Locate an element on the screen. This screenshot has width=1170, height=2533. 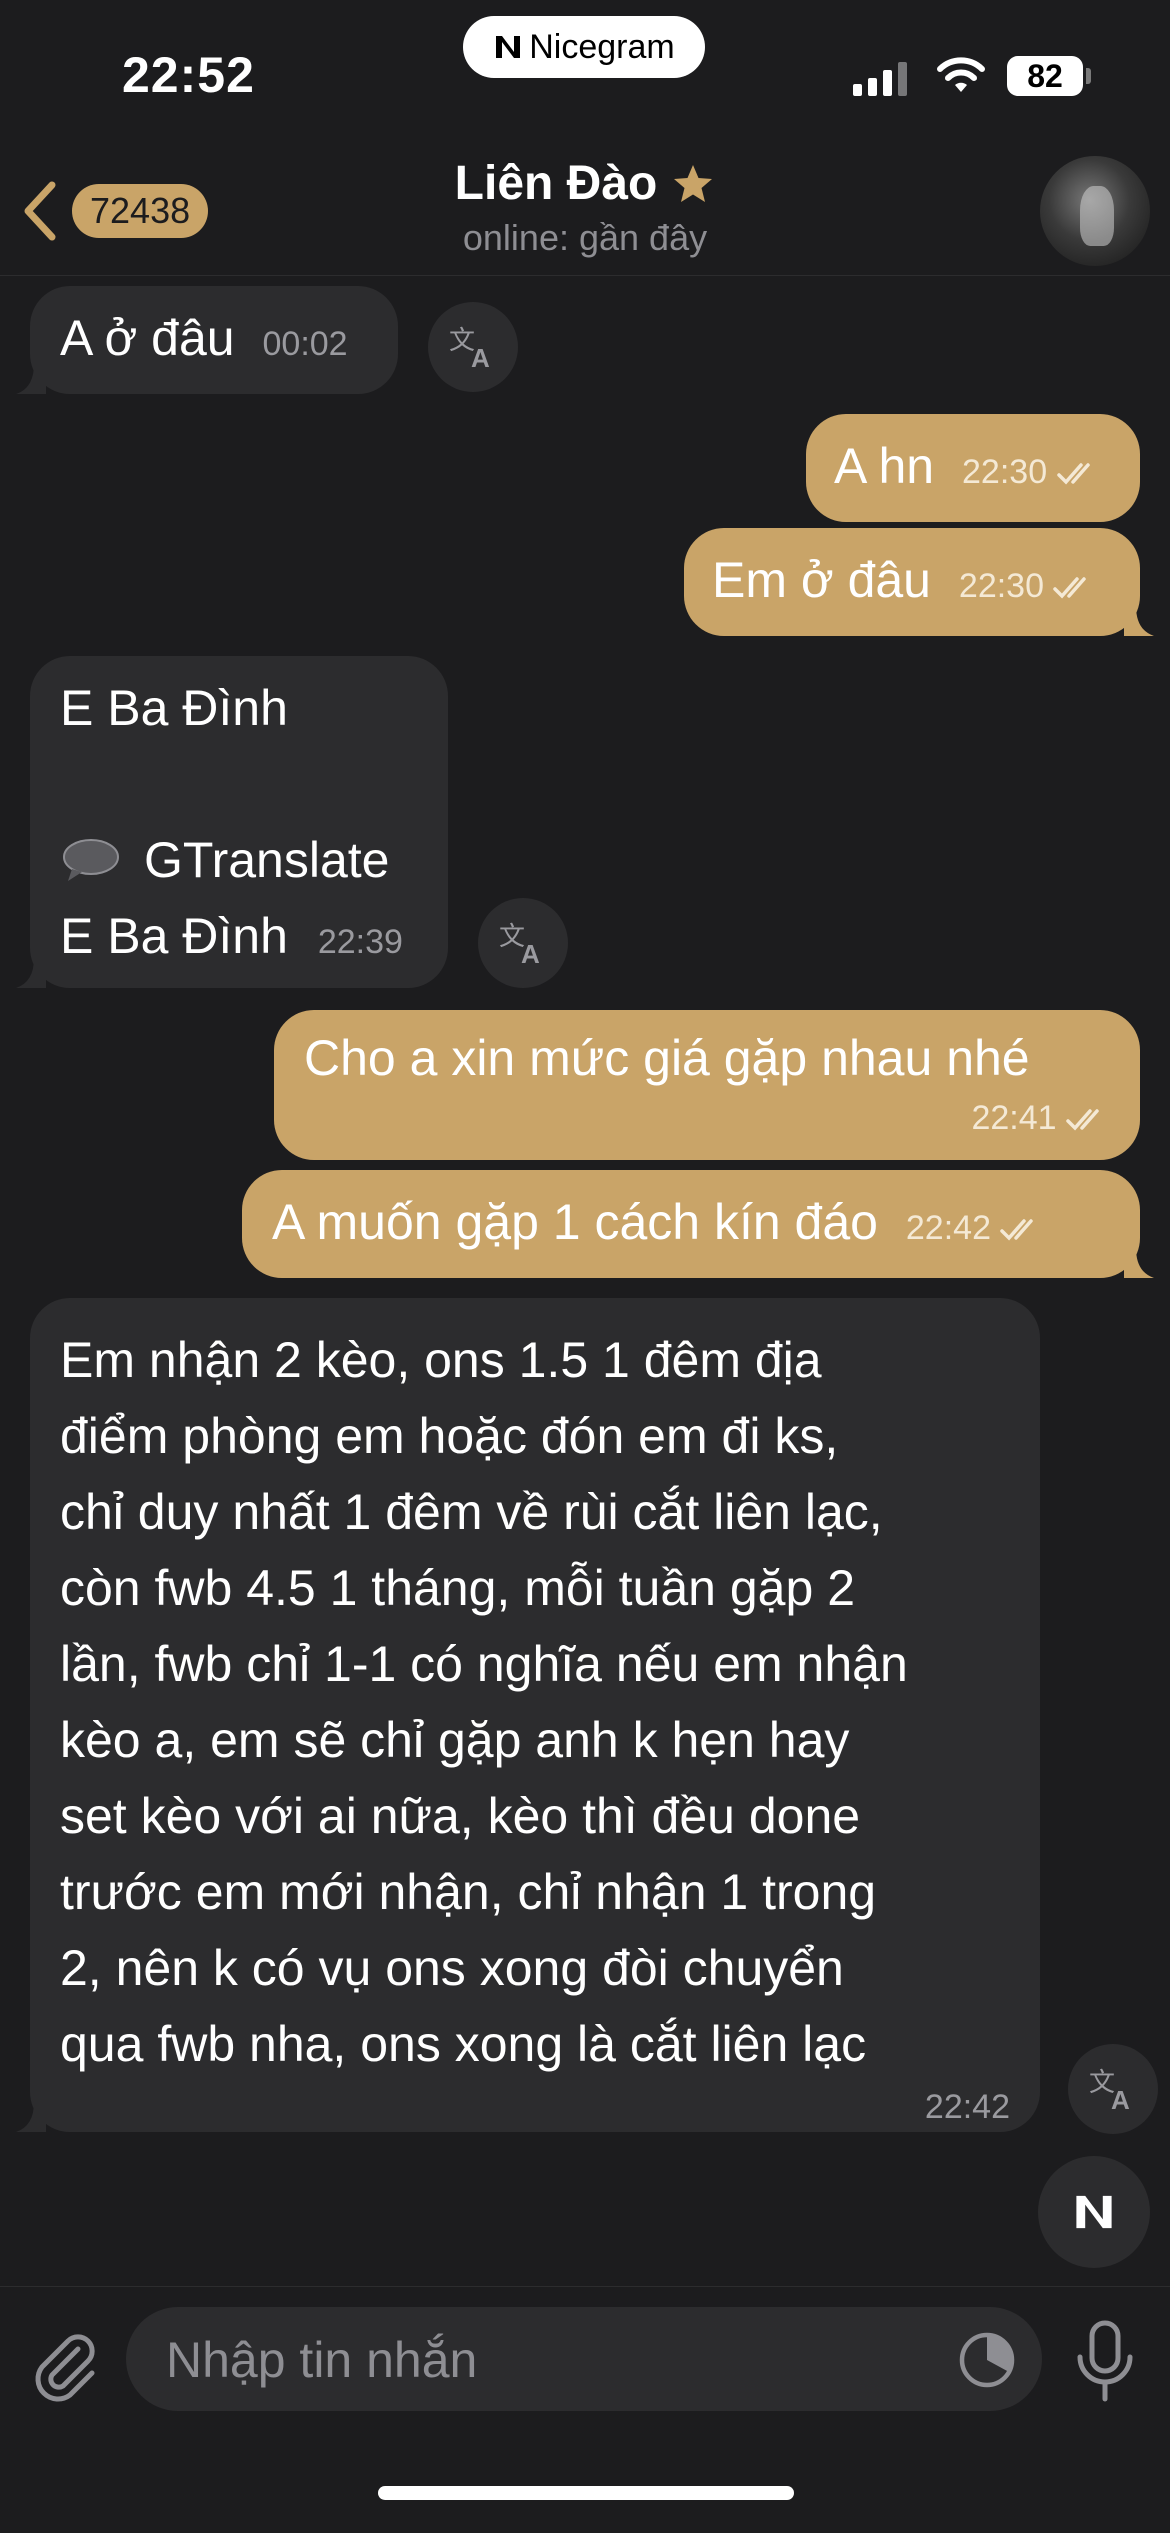
status-time: 22:52 is located at coordinates (188, 75).